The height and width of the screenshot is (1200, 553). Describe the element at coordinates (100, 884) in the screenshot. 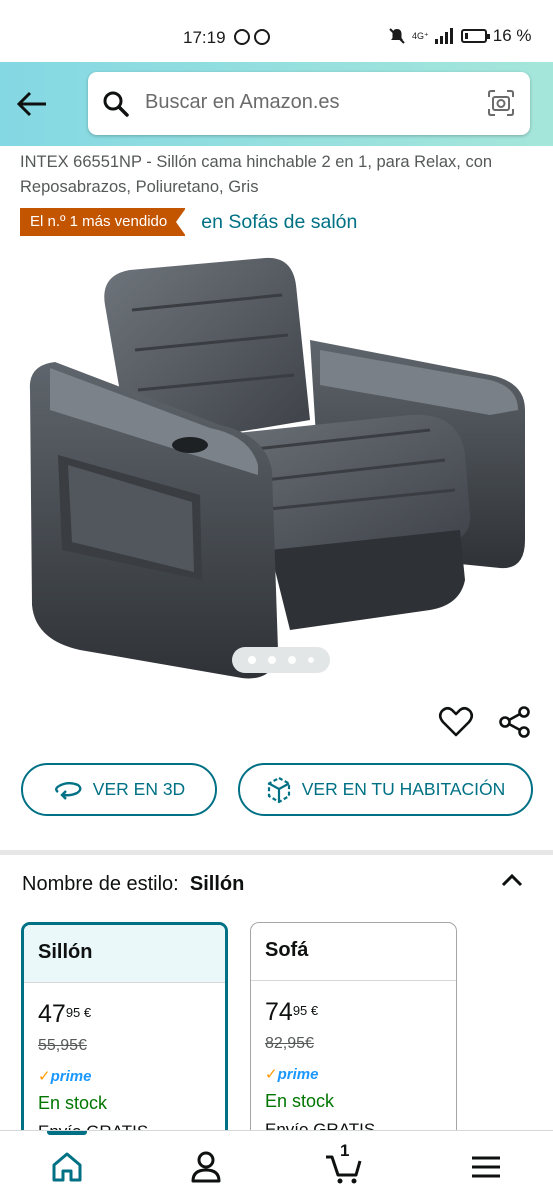

I see `style-label: Nombre de estilo:` at that location.